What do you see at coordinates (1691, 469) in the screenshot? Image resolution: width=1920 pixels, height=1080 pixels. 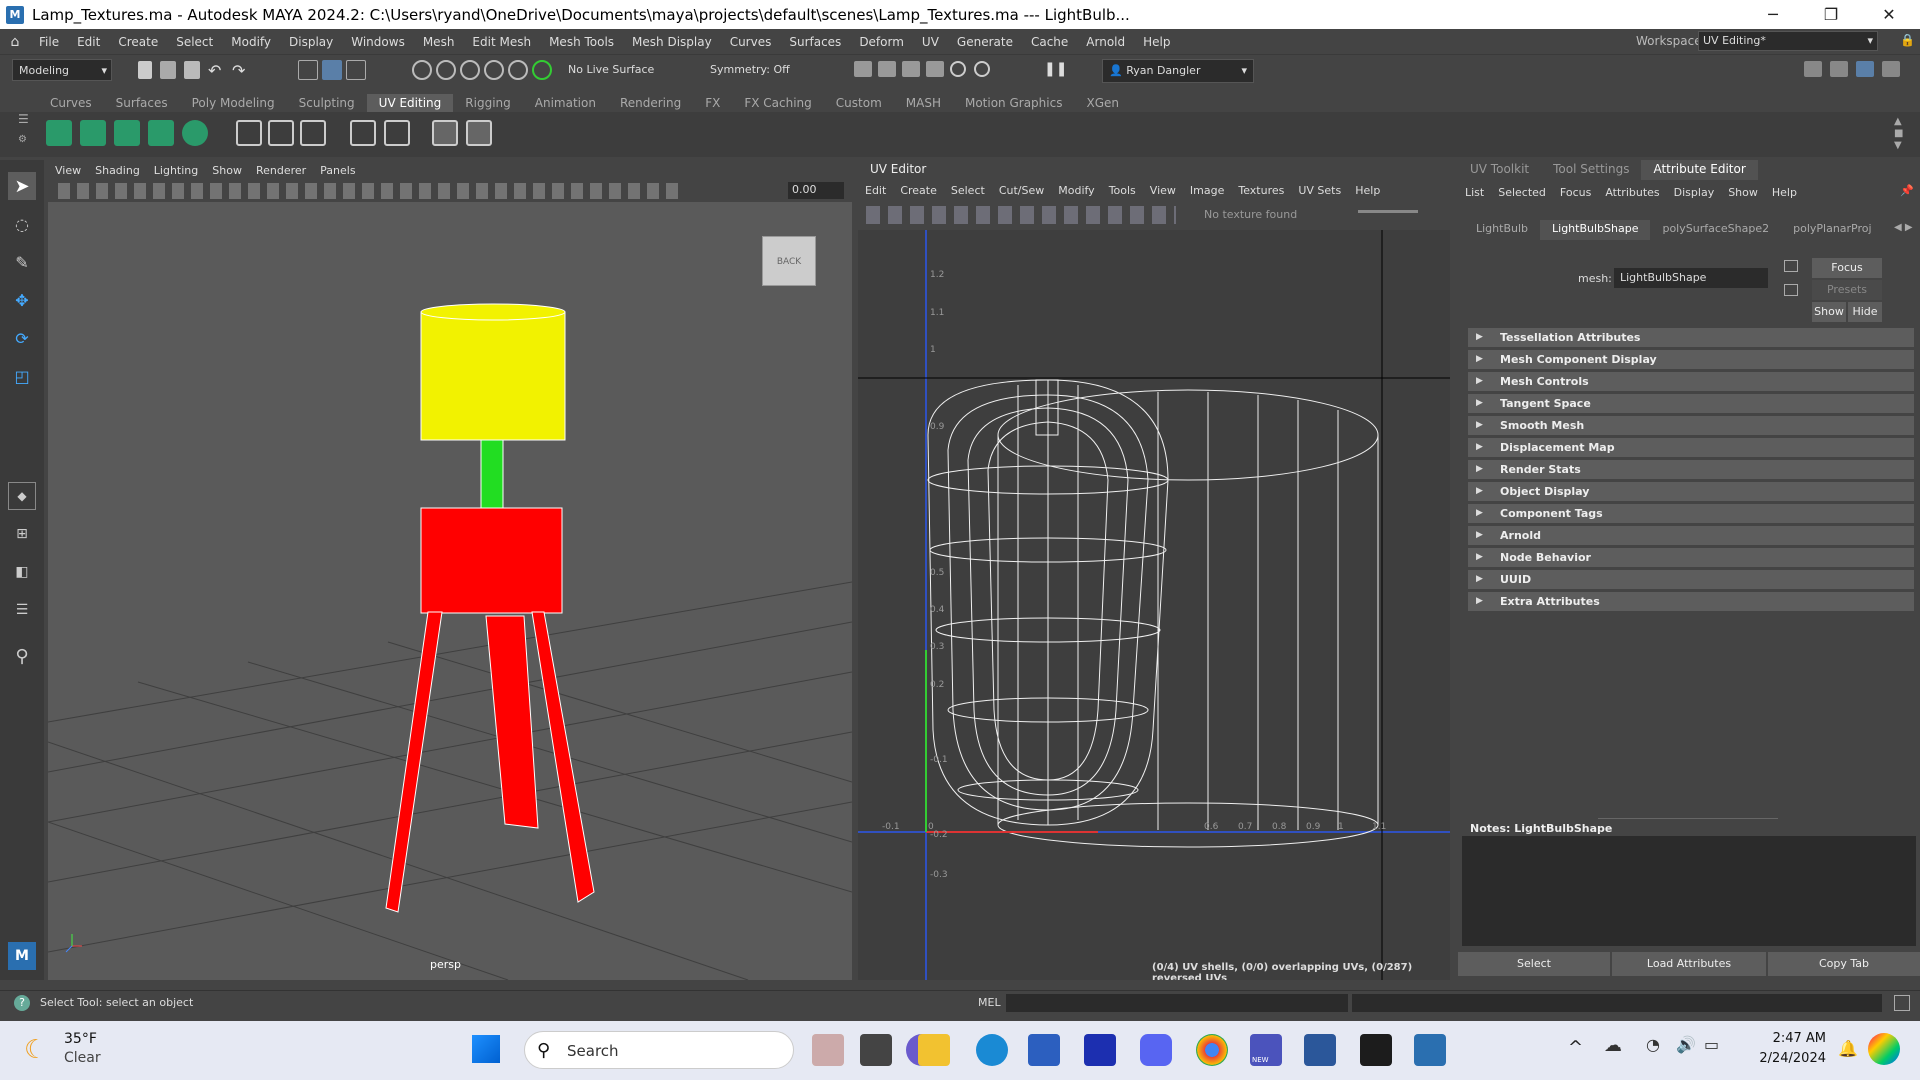 I see `section-render-stats: Render Stats` at bounding box center [1691, 469].